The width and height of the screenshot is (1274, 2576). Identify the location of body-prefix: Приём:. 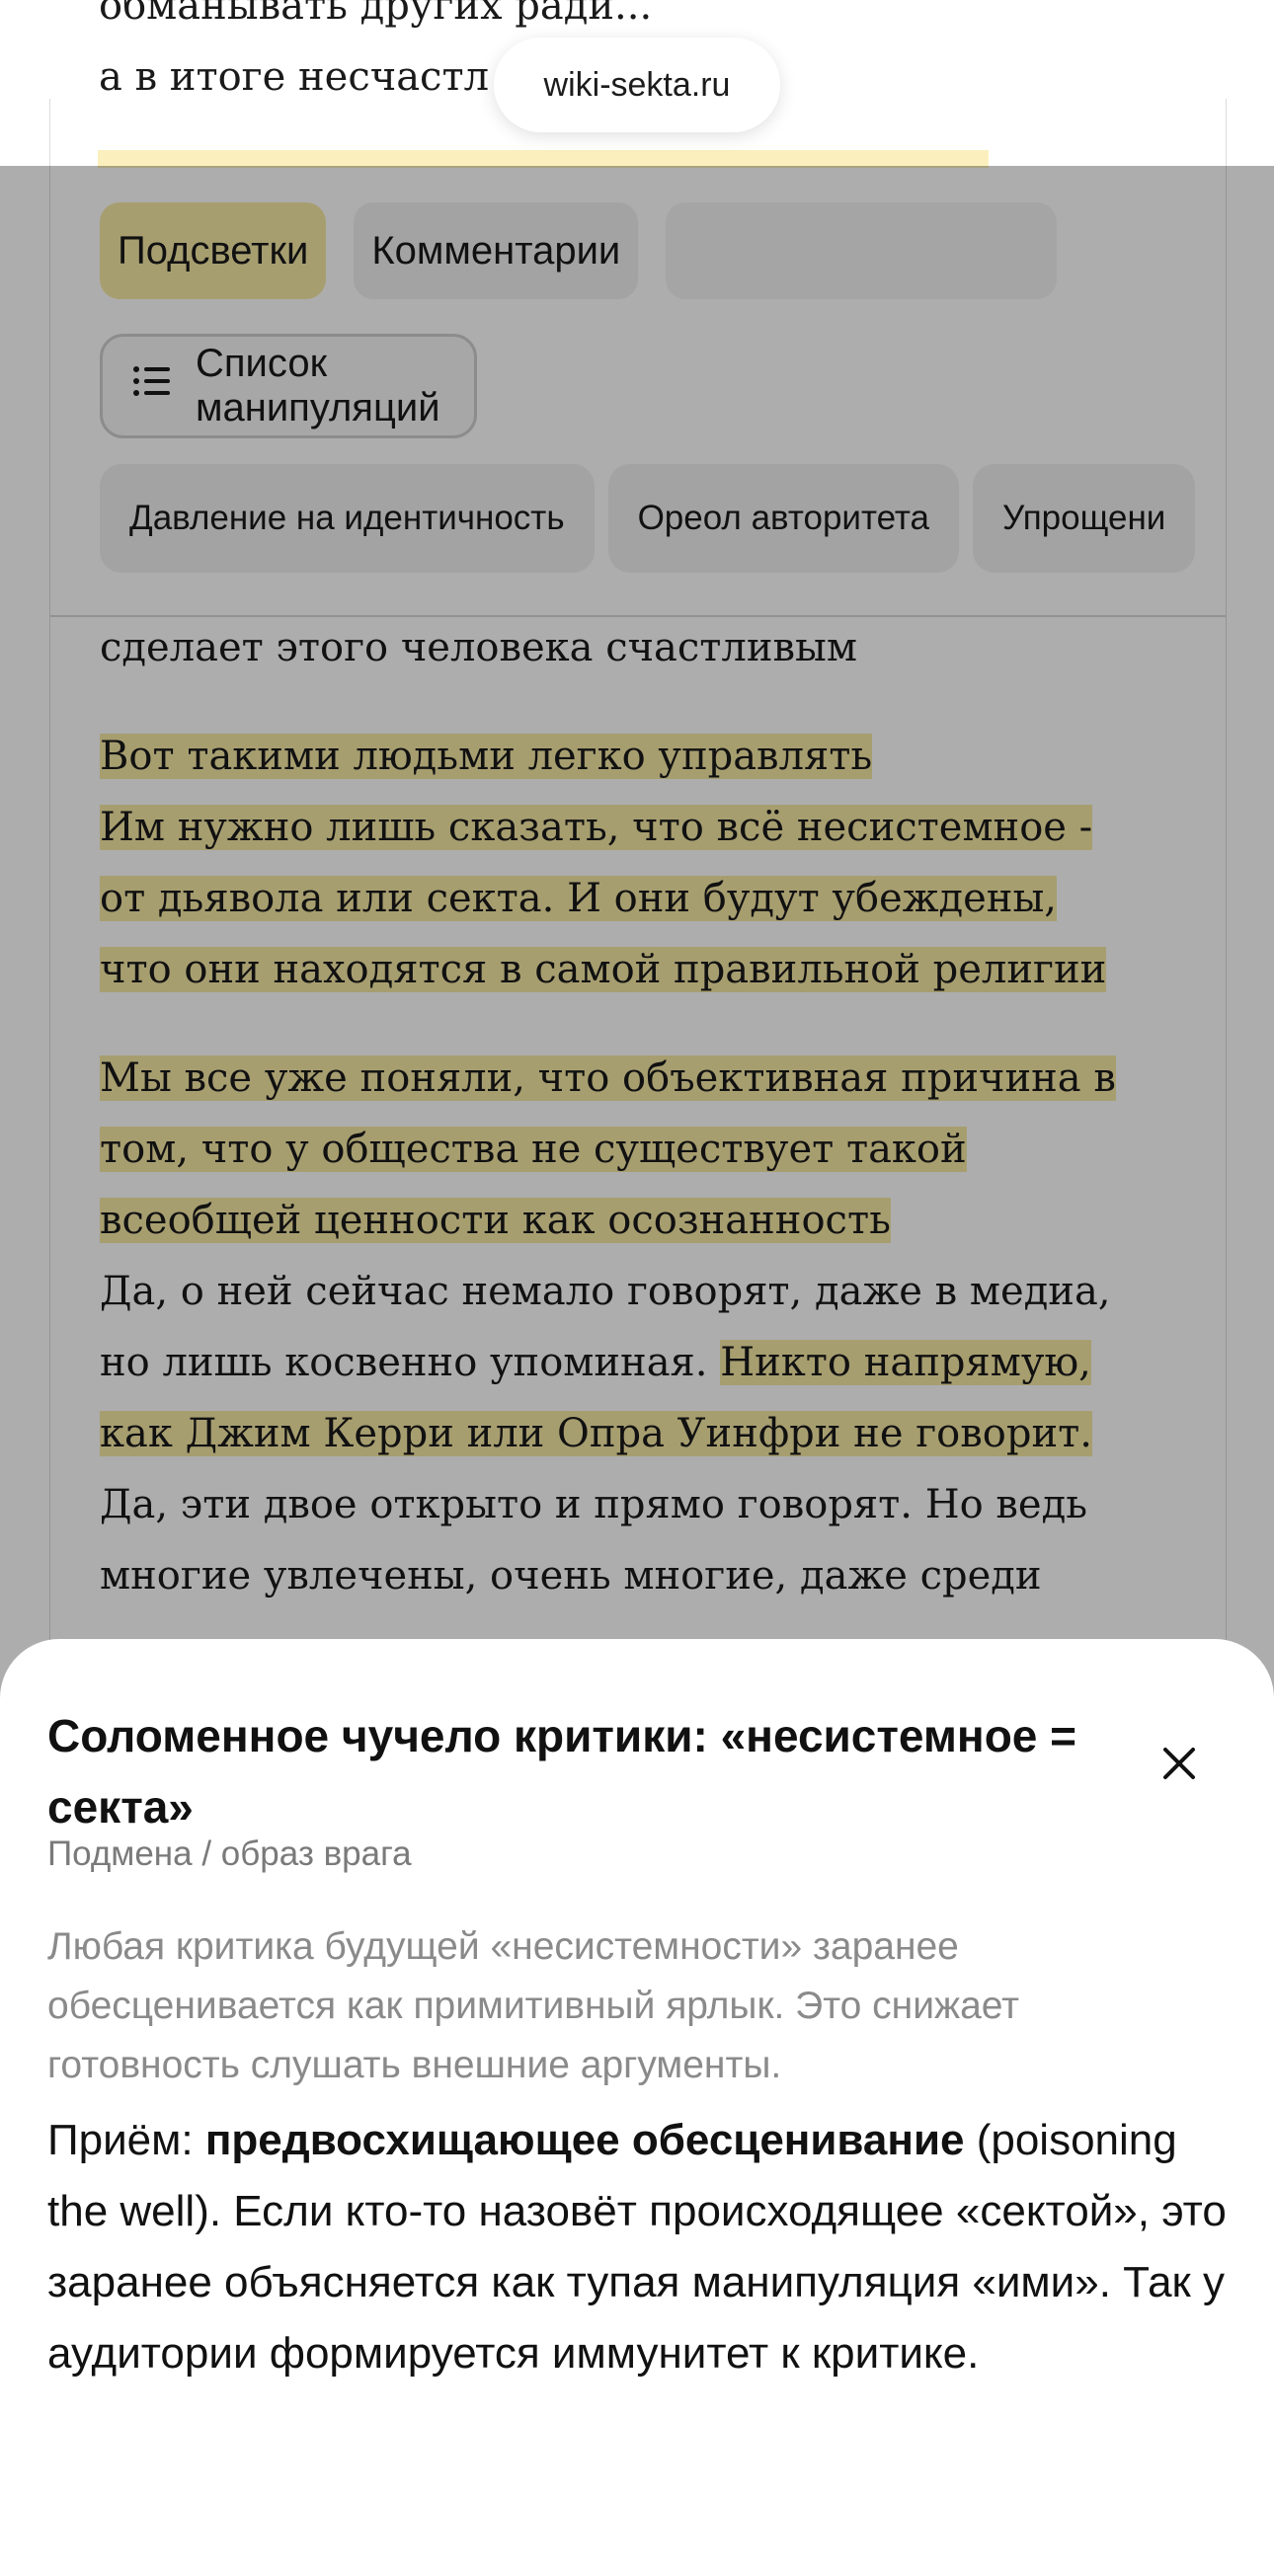
(126, 2140).